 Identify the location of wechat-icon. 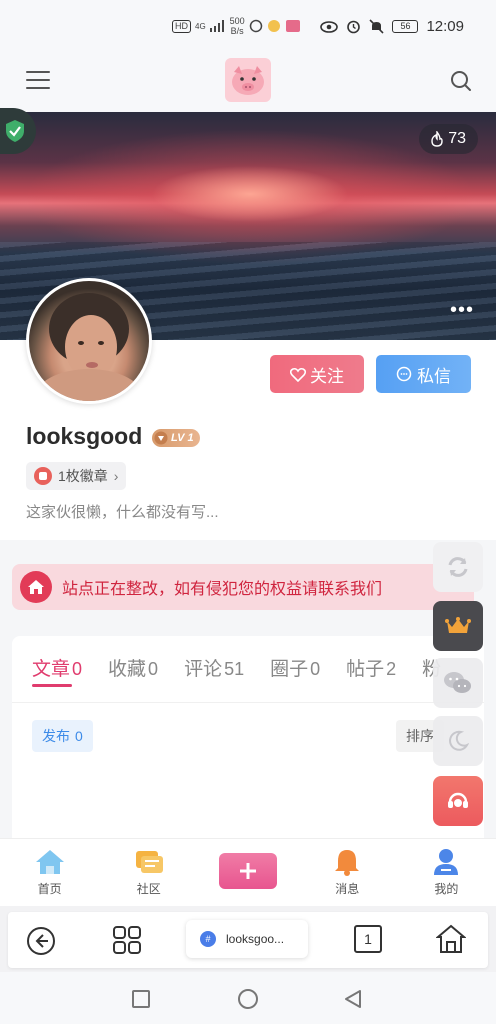
(457, 682).